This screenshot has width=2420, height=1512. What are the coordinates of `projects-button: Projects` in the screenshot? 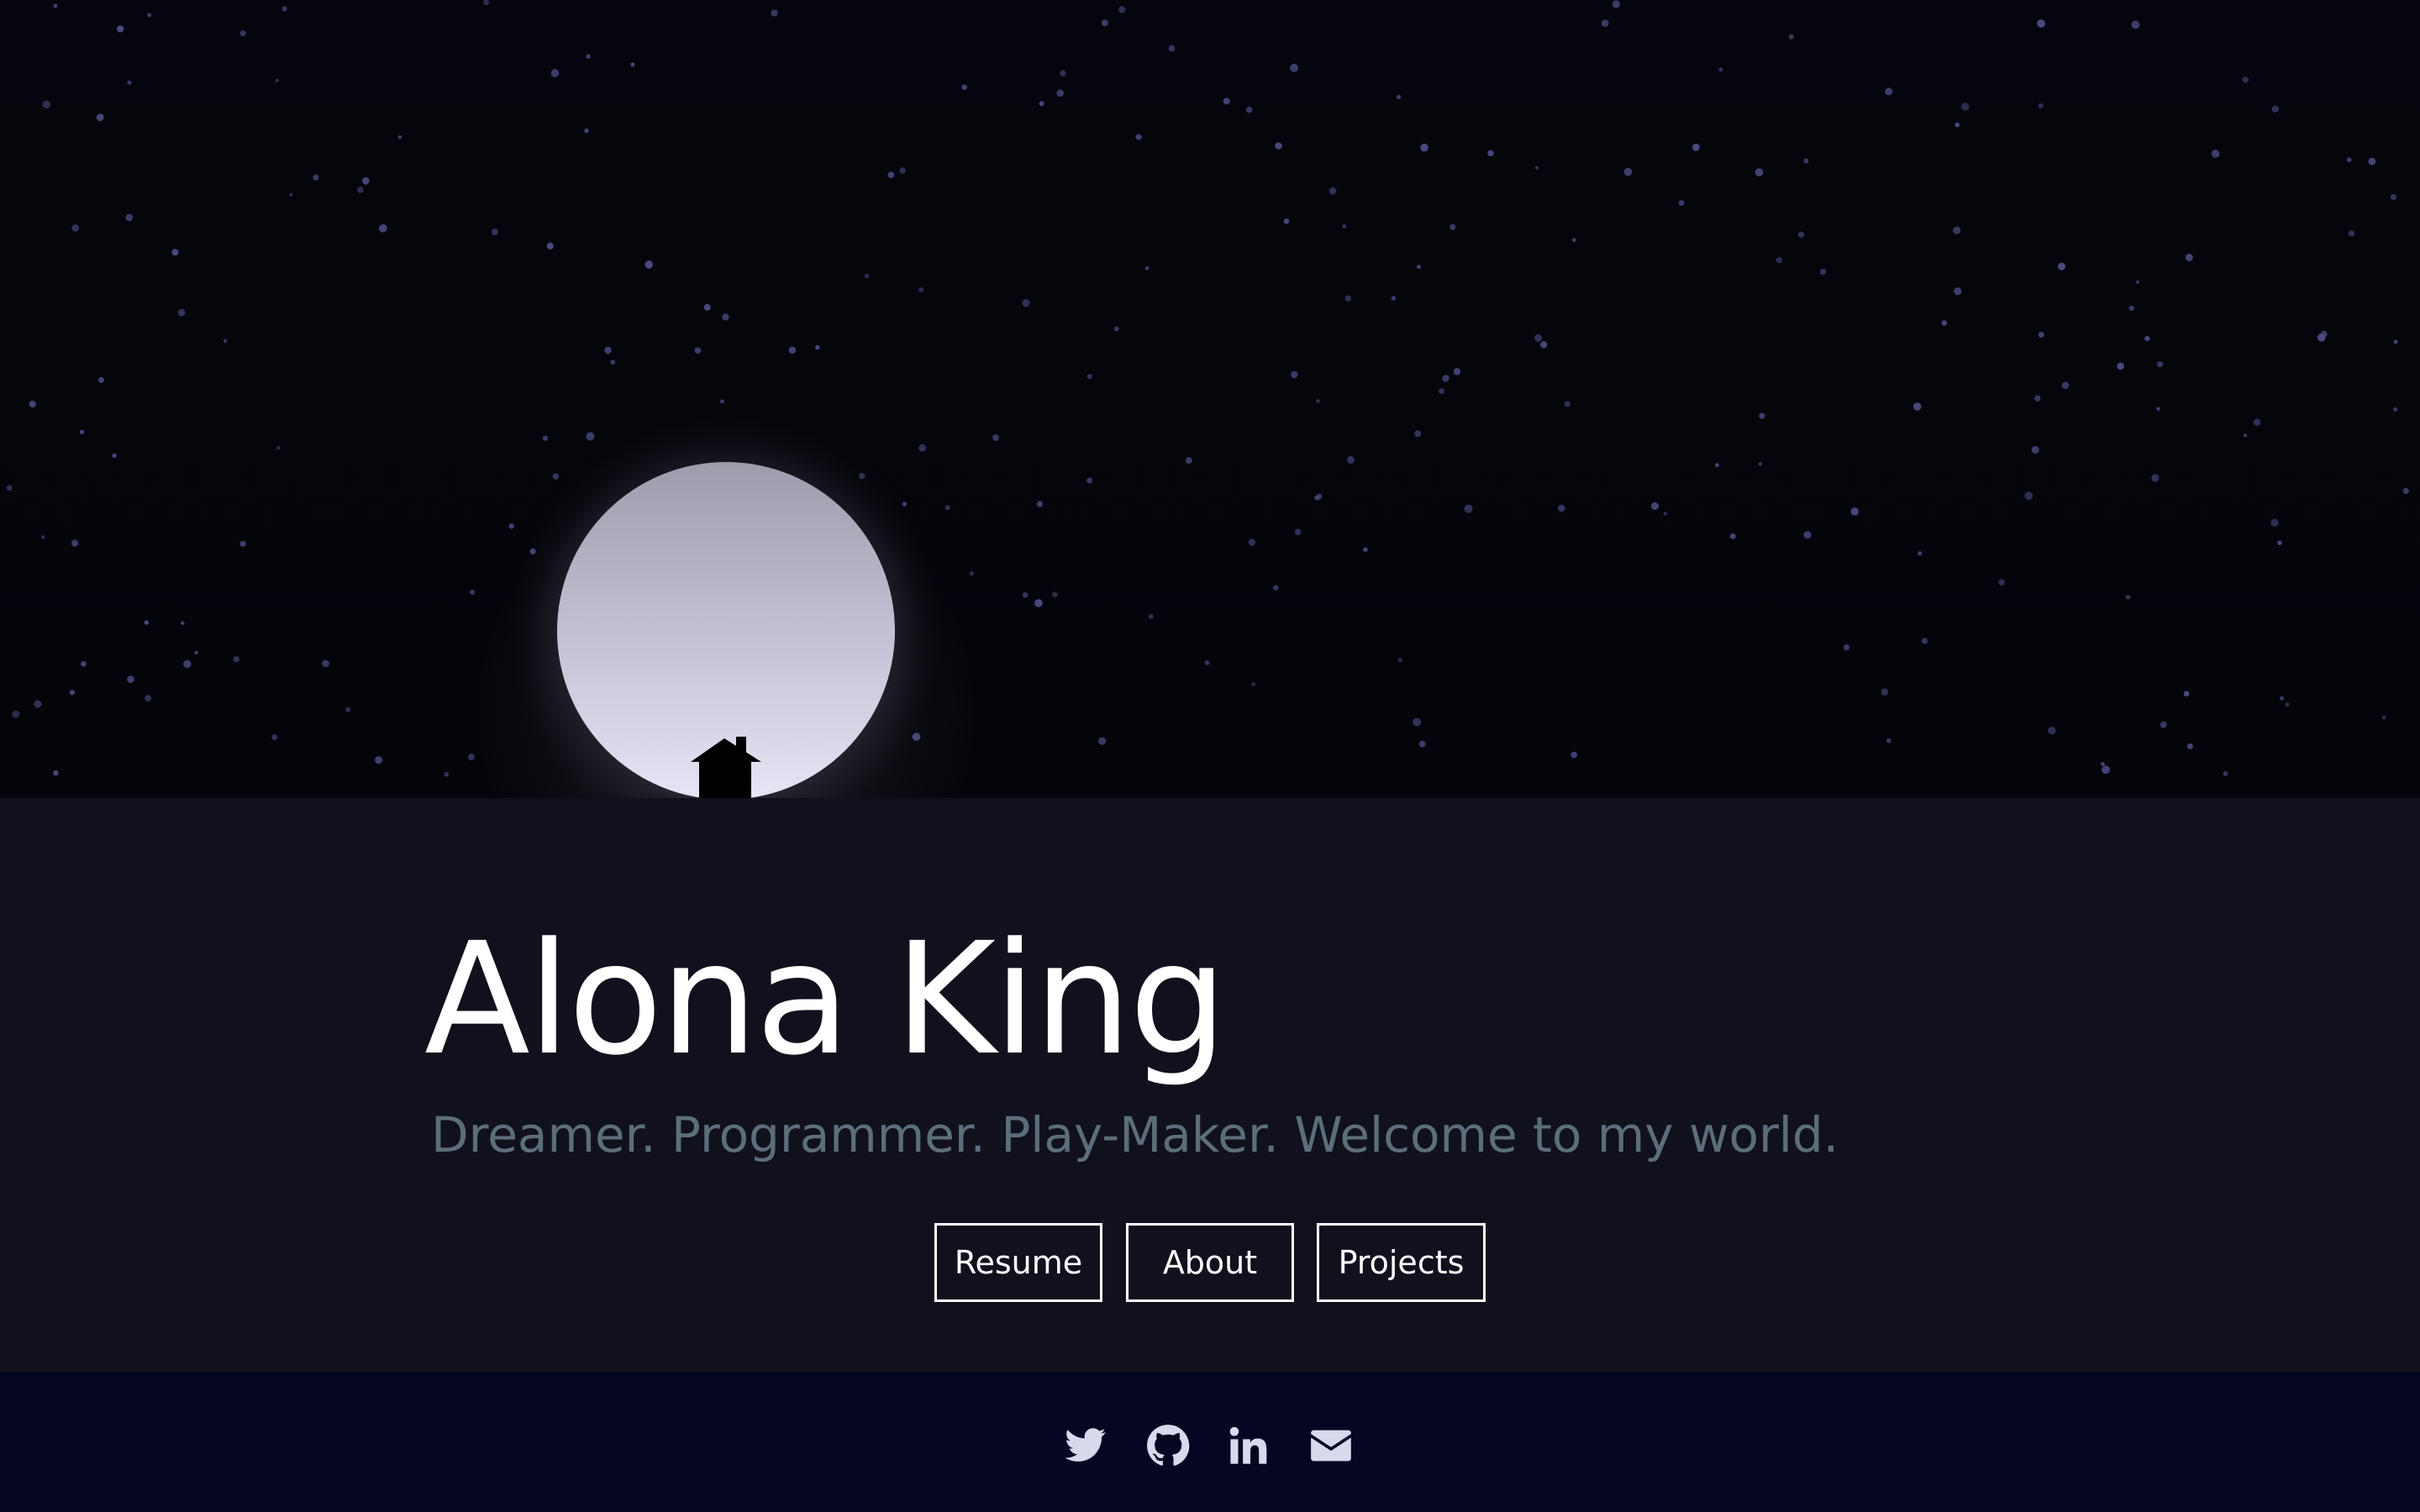 It's located at (1402, 1262).